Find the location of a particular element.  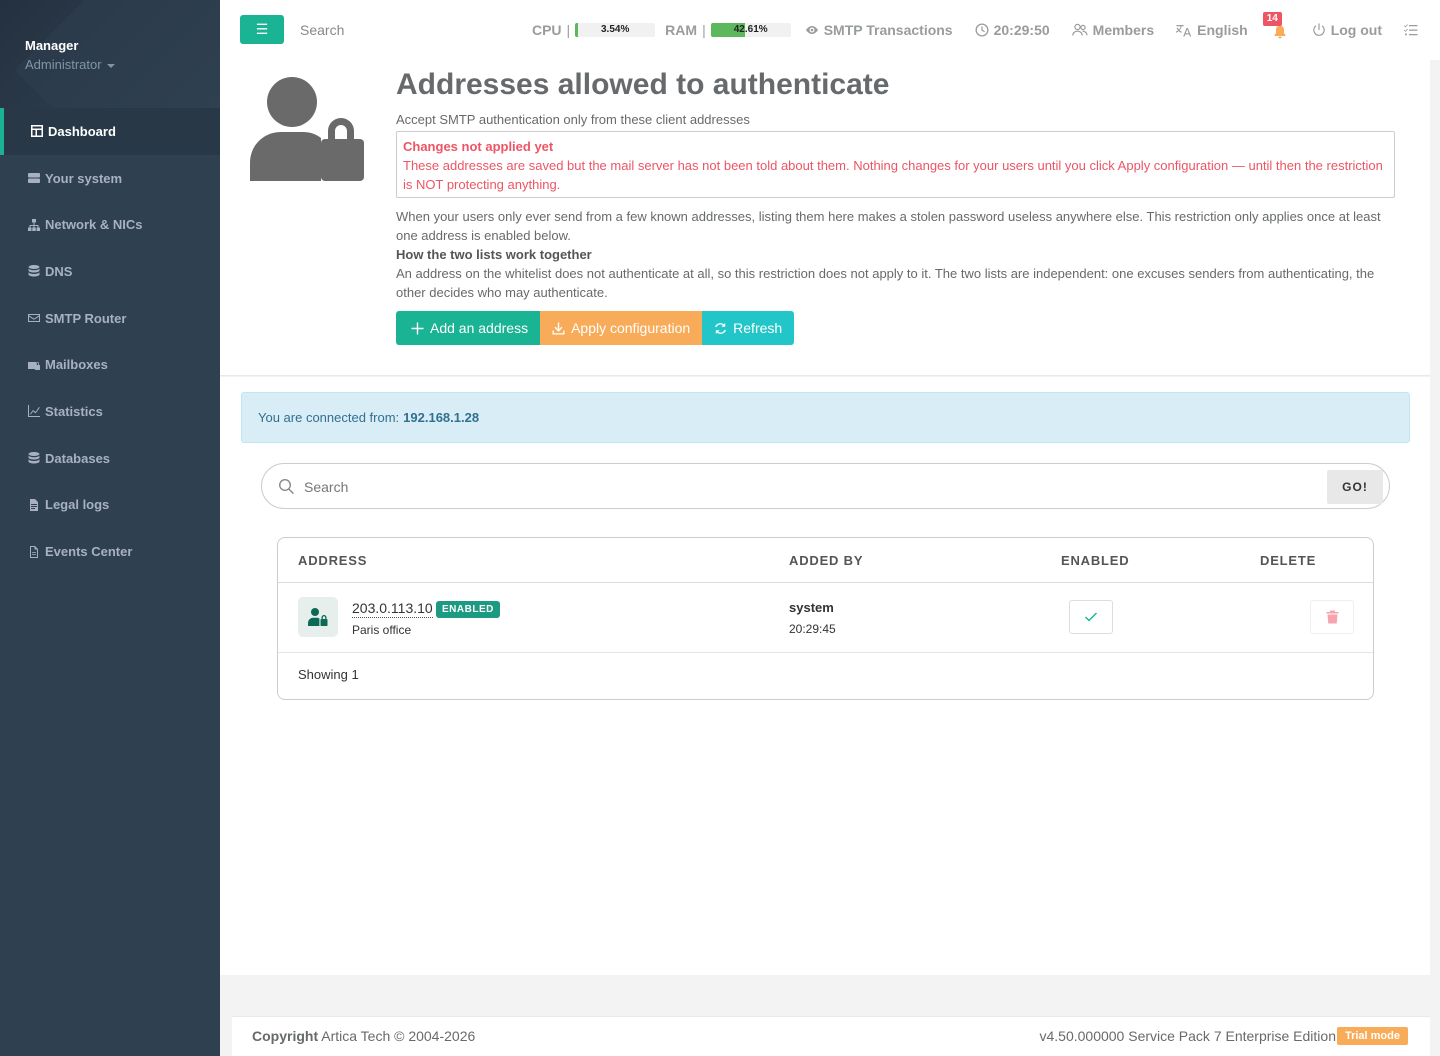

users-icon is located at coordinates (1079, 30).